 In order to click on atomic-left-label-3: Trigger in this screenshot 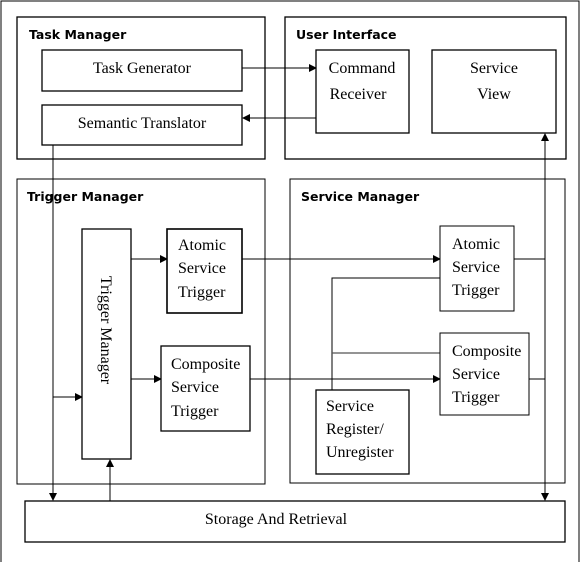, I will do `click(202, 292)`.